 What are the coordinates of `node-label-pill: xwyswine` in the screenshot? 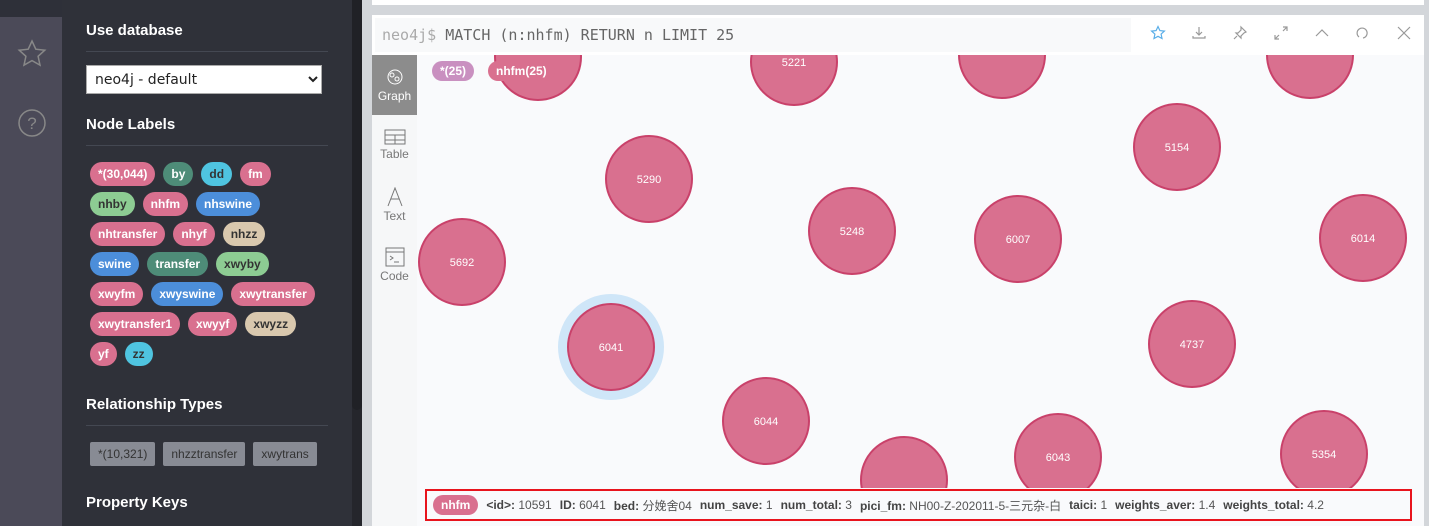 It's located at (187, 294).